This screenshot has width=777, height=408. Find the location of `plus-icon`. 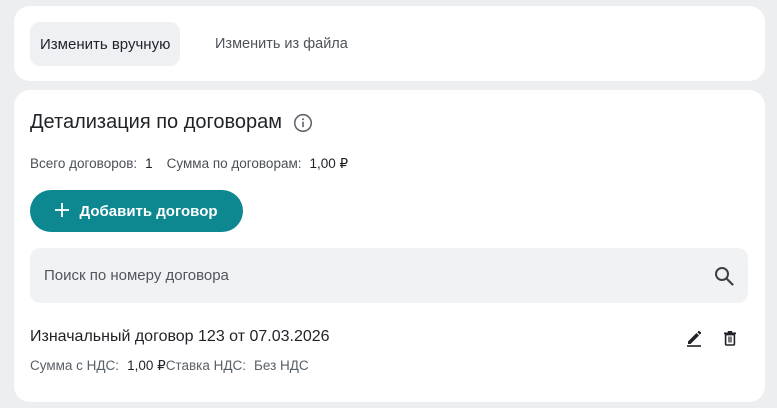

plus-icon is located at coordinates (62, 210).